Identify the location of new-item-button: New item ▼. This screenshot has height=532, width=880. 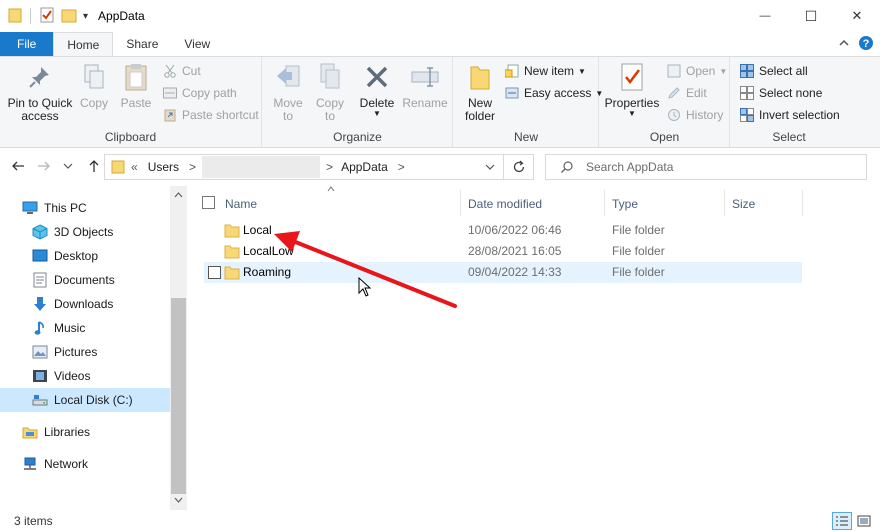
(545, 71).